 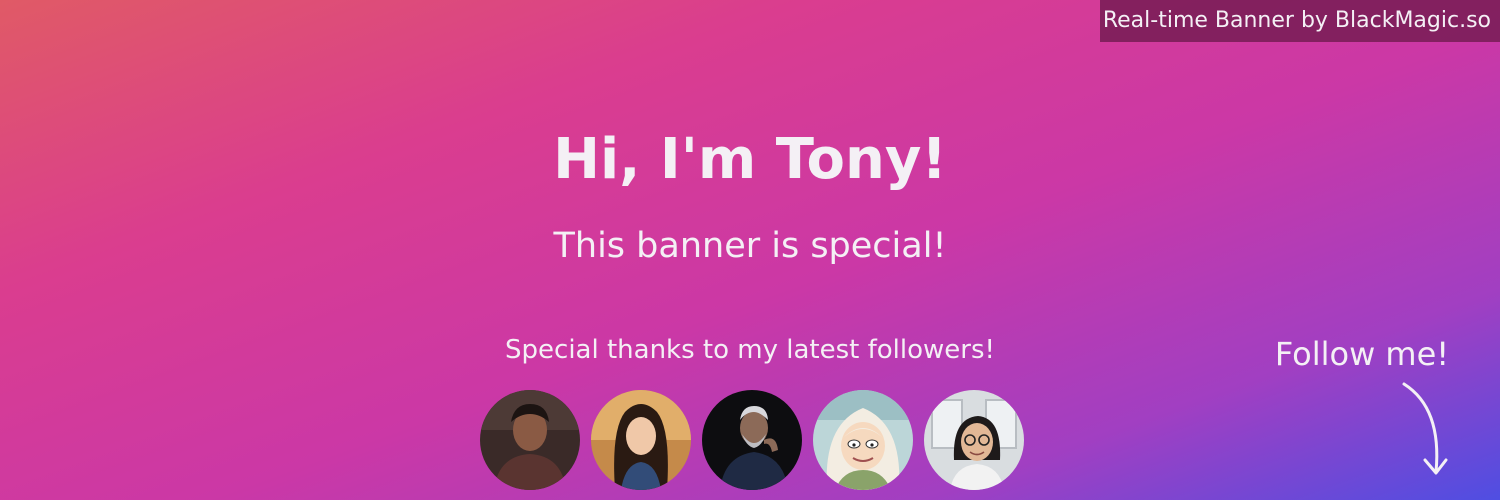 What do you see at coordinates (750, 159) in the screenshot?
I see `greeting-heading: Hi, I'm Tony!` at bounding box center [750, 159].